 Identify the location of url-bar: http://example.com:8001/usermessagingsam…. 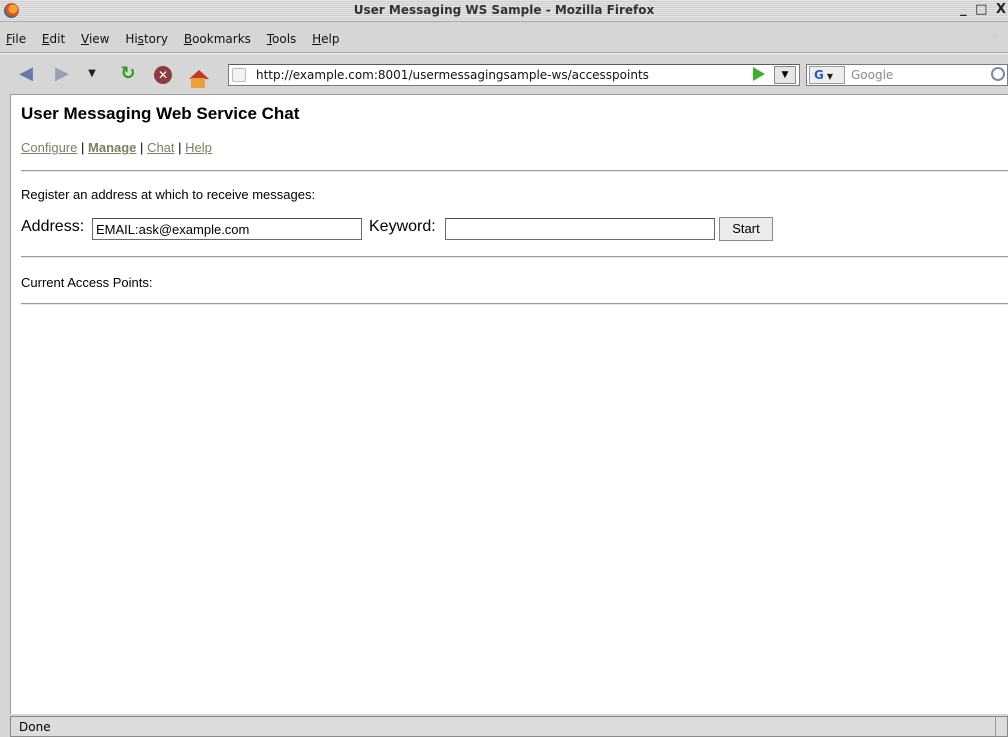
(514, 75).